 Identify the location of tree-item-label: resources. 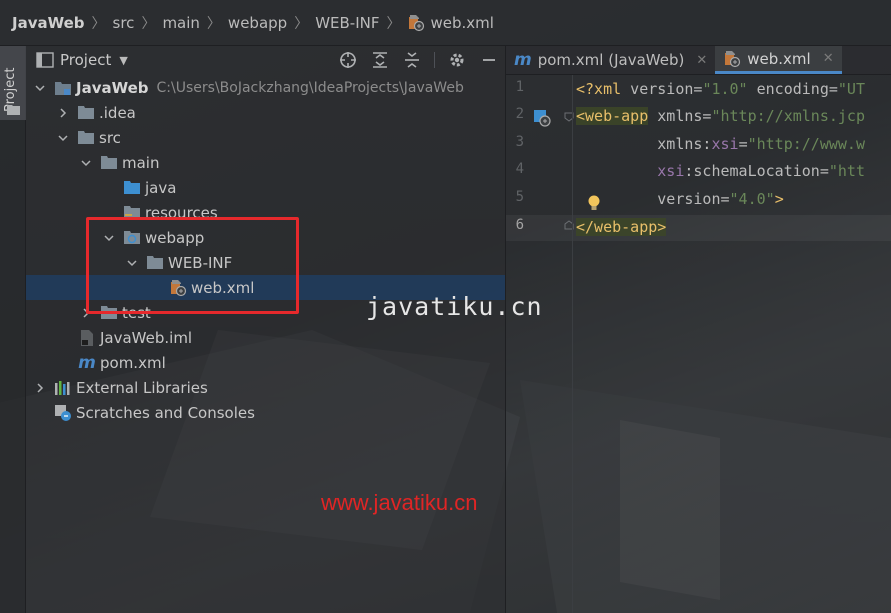
(181, 212).